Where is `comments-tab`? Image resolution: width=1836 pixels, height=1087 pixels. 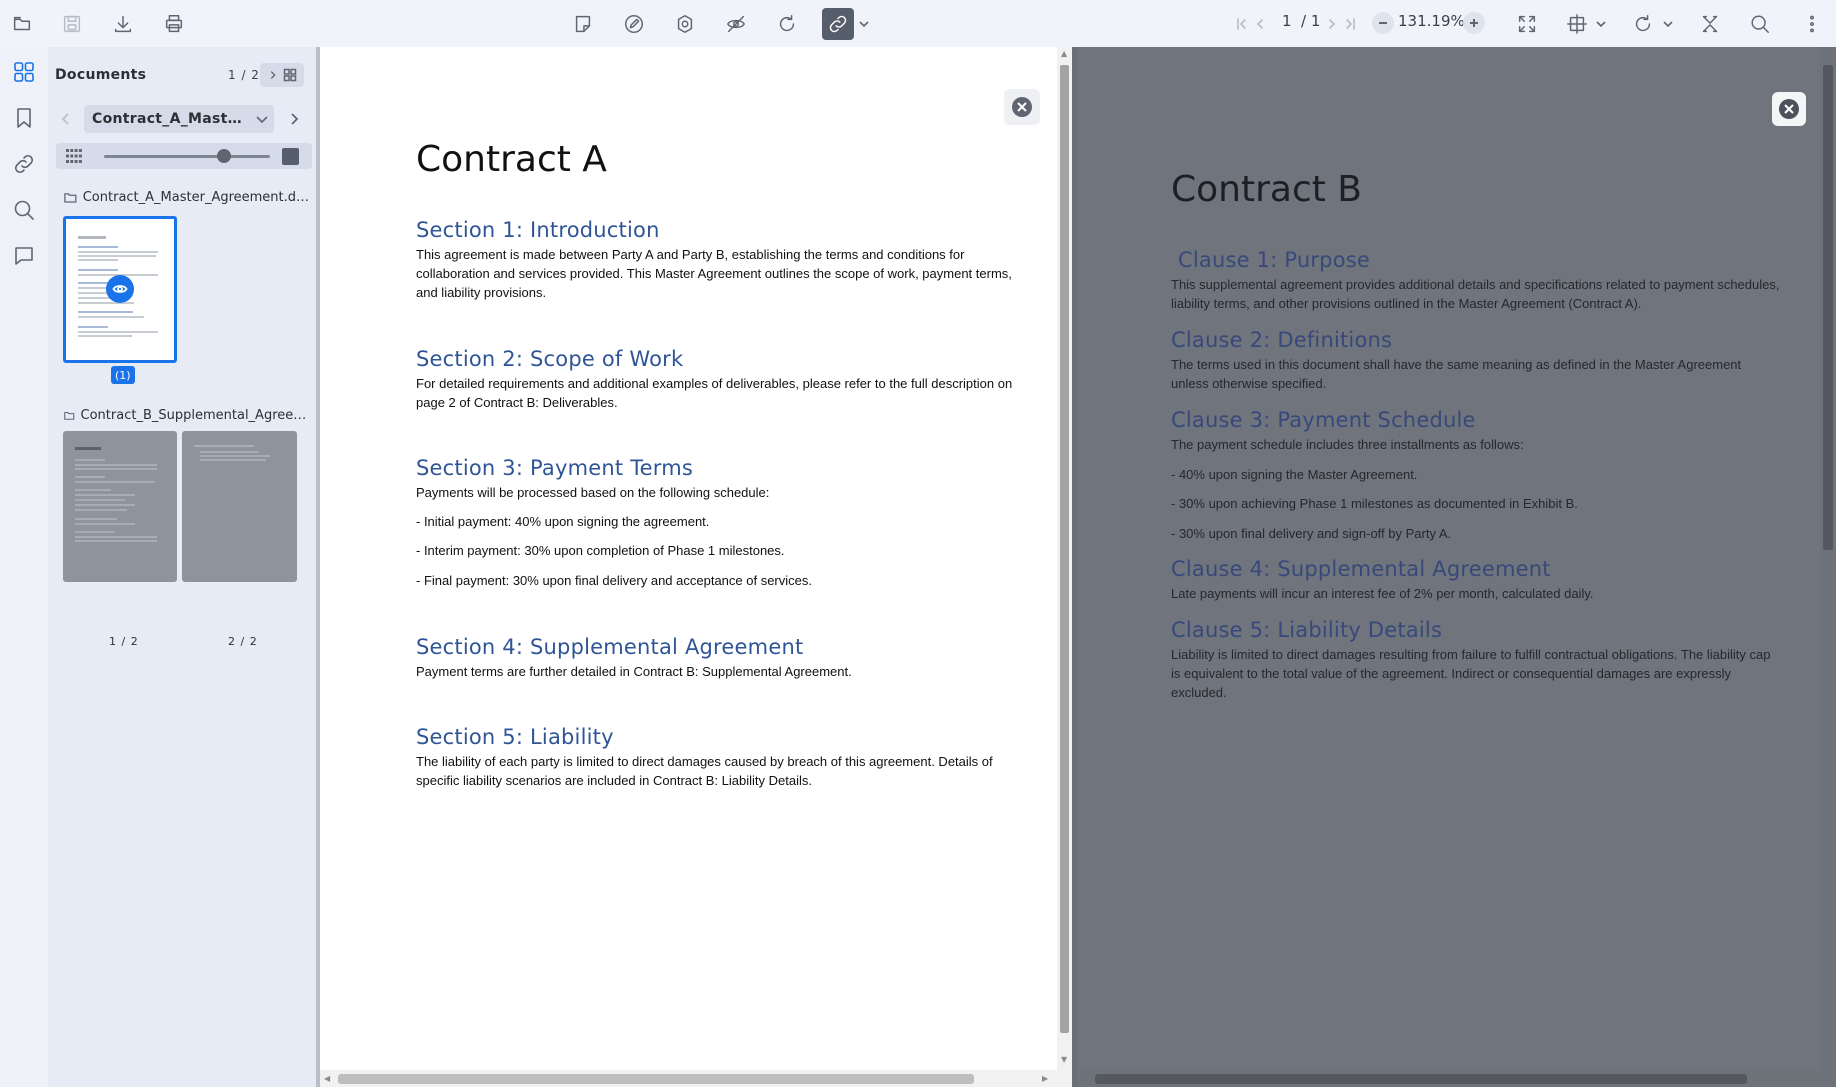 comments-tab is located at coordinates (24, 256).